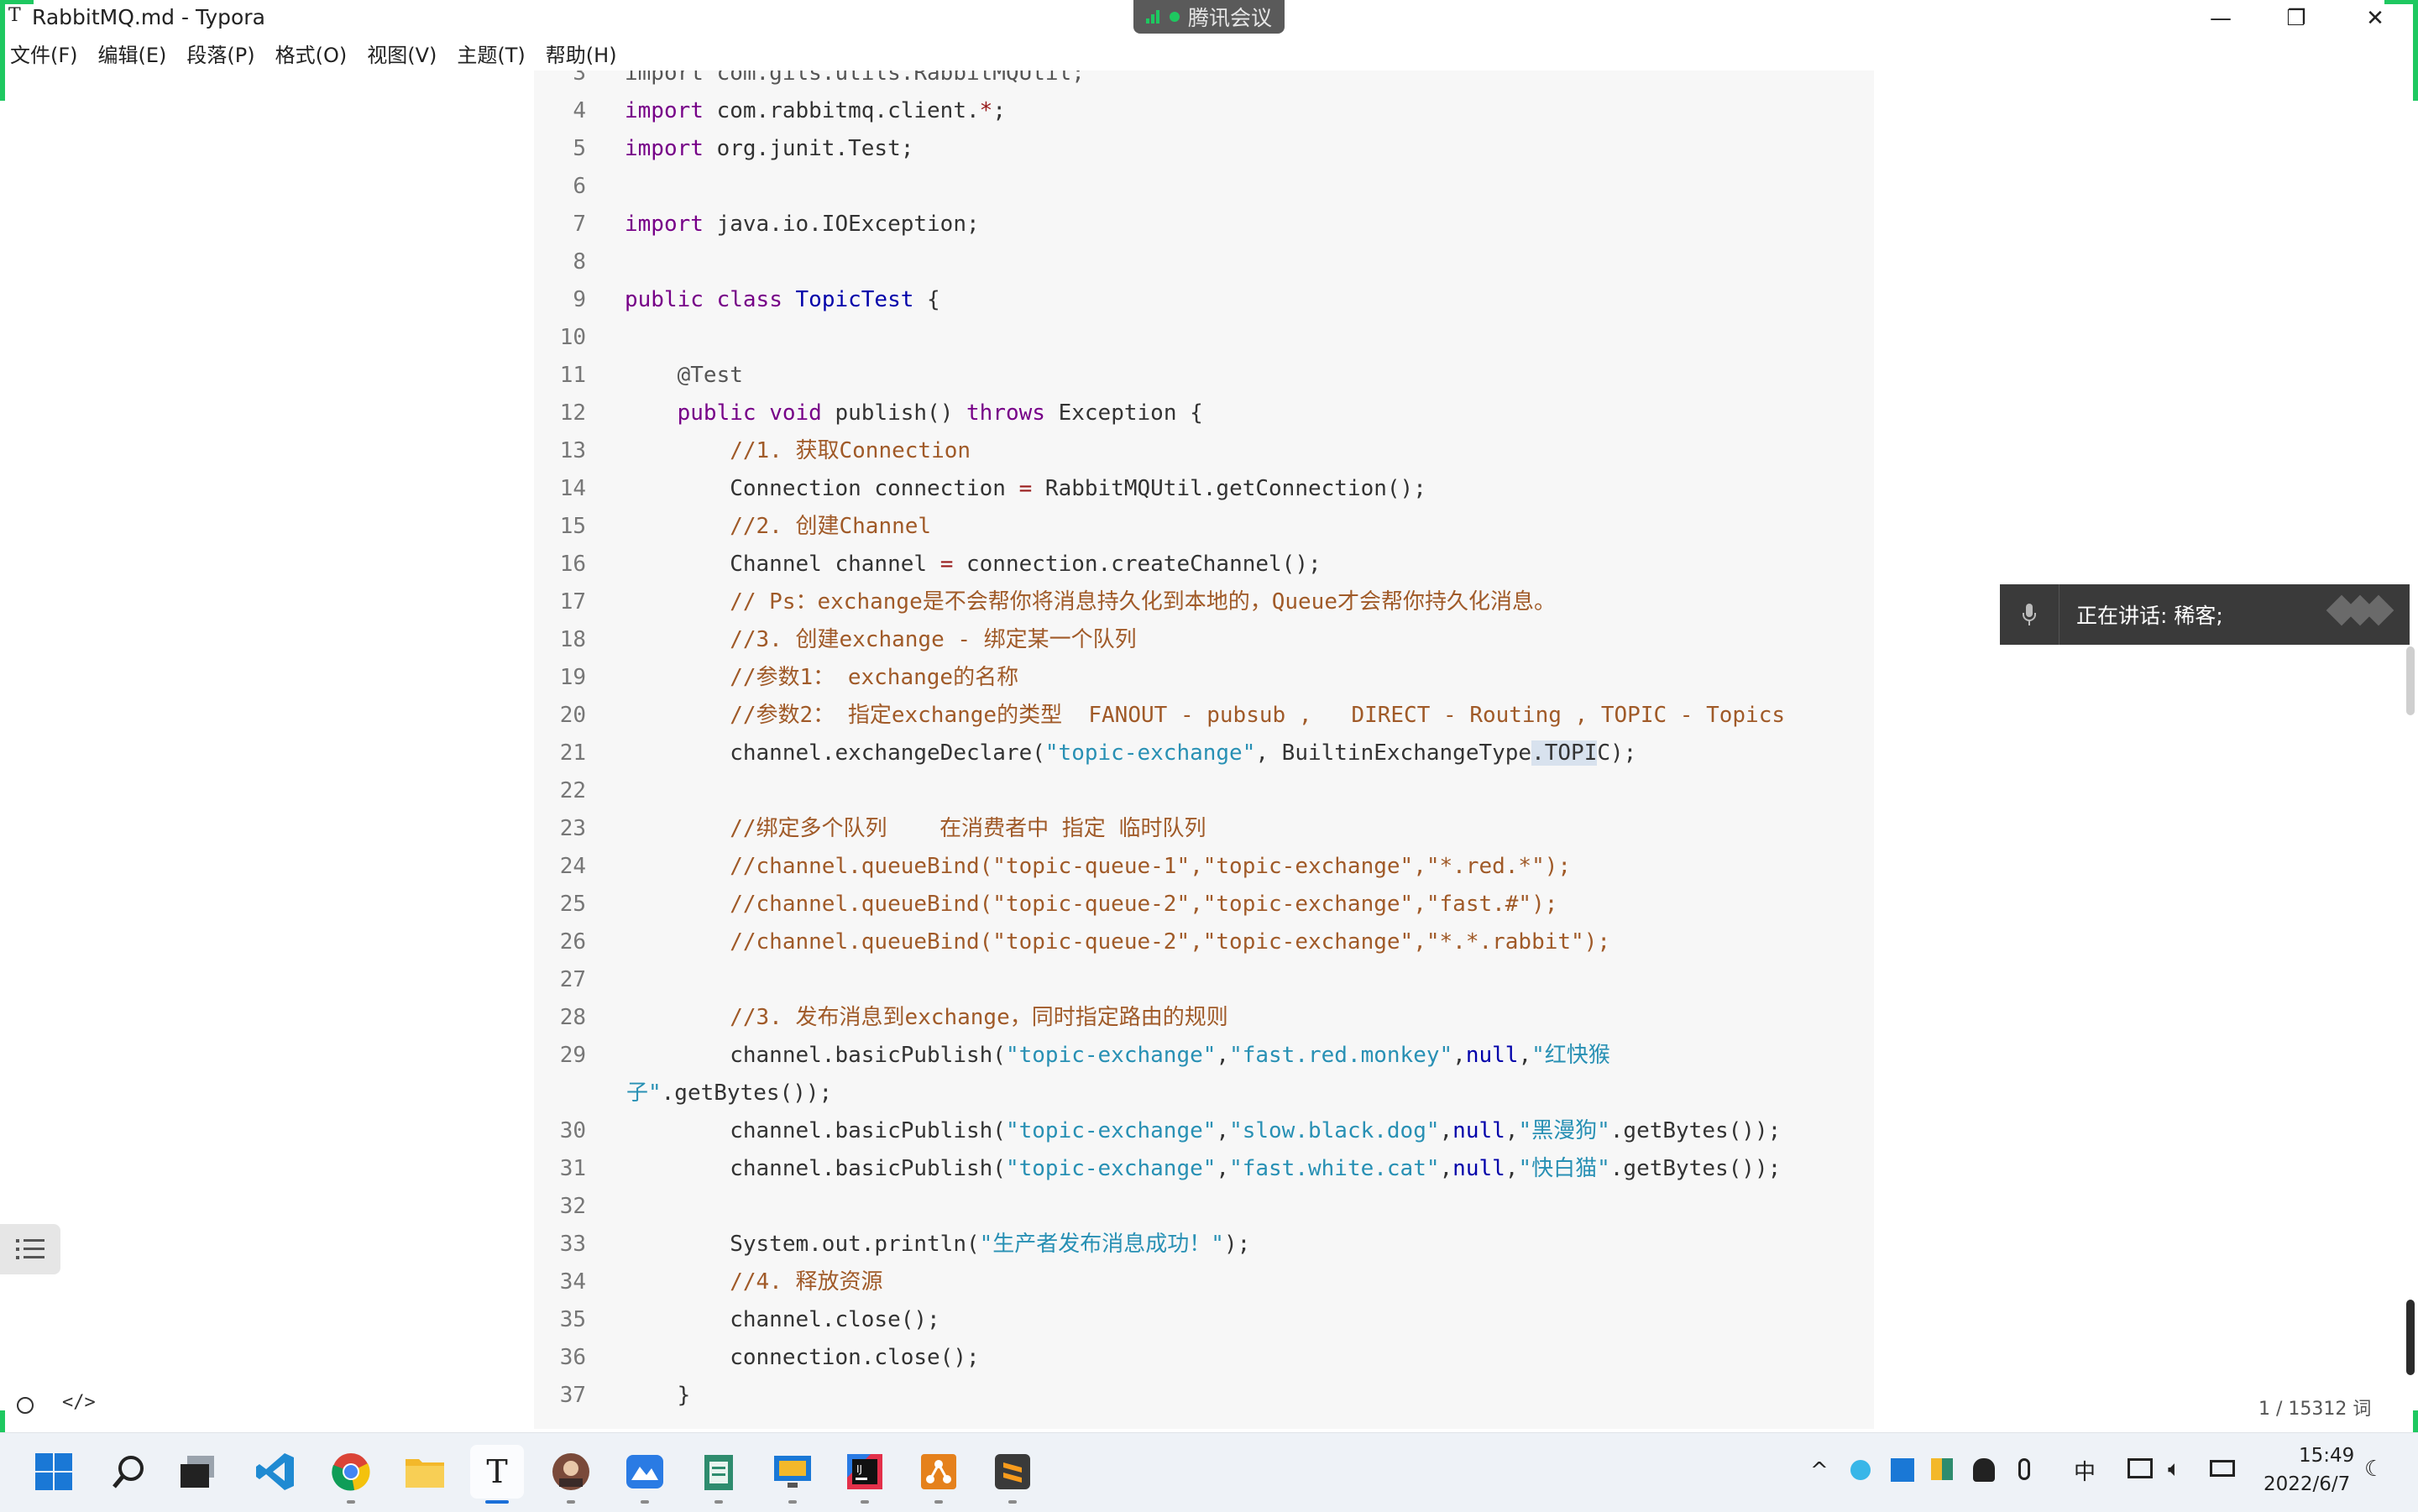  I want to click on intellij-icon: IJ, so click(865, 1474).